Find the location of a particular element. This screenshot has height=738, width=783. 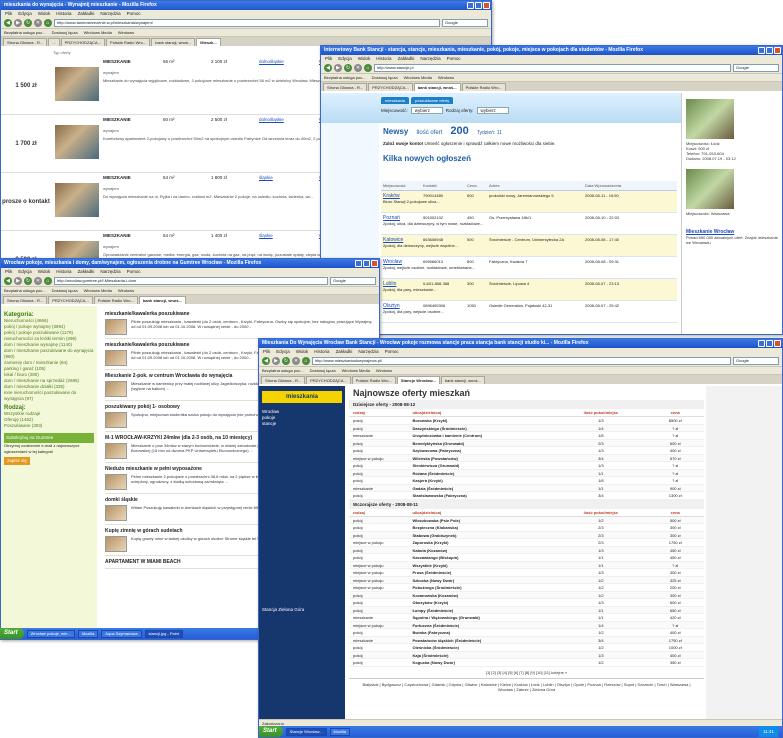

table-row: pokój Oleśnicka (Śródmieście) 1/2 1000 zł is located at coordinates (526, 648).